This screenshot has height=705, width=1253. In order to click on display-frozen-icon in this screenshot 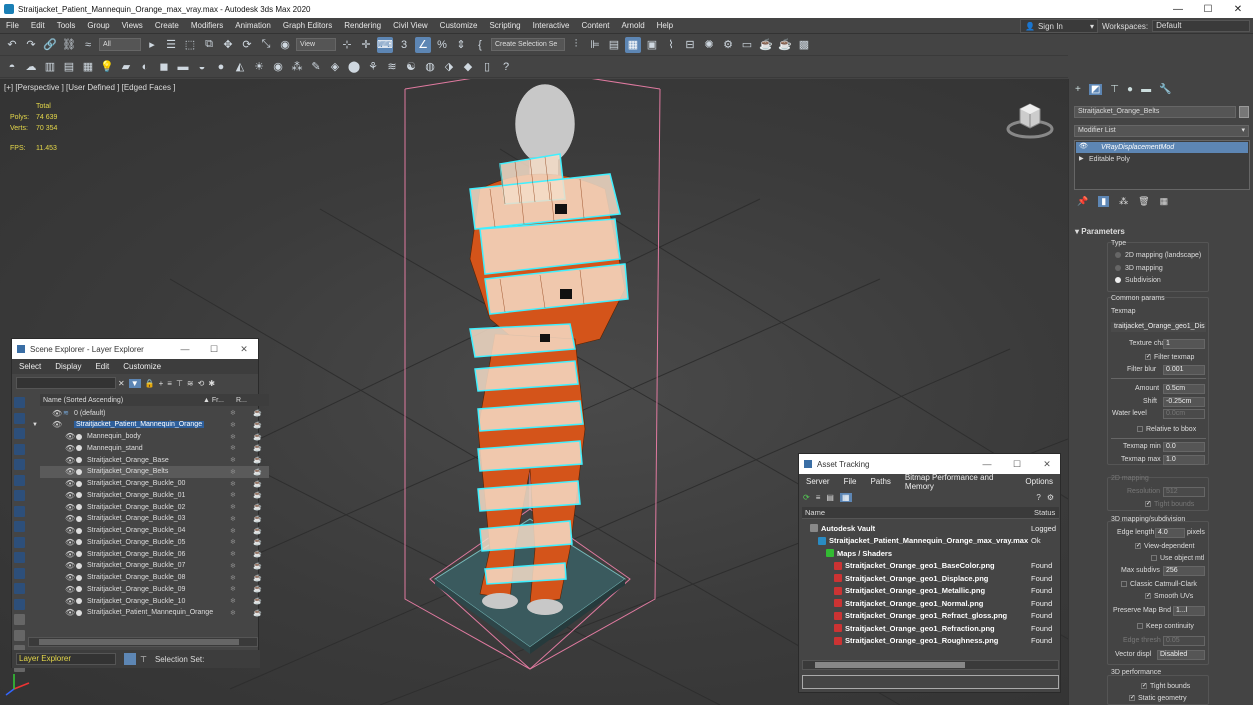, I will do `click(19, 573)`.